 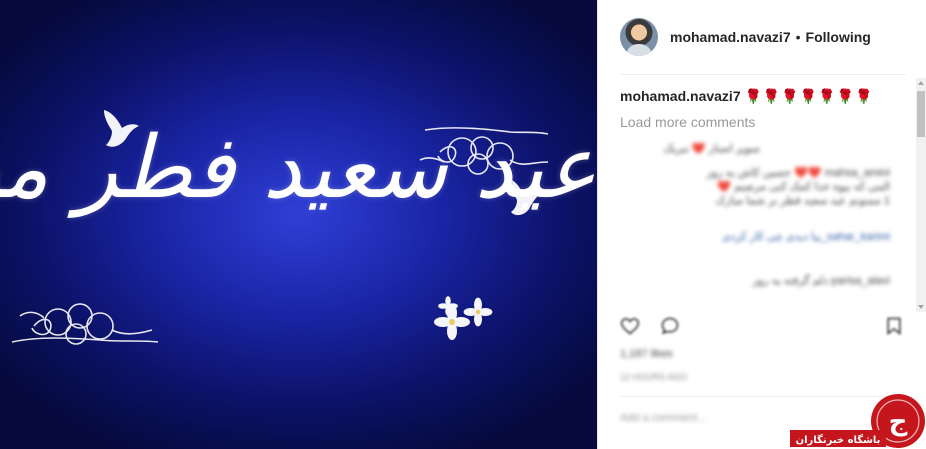 I want to click on scroll-down-icon, so click(x=921, y=307).